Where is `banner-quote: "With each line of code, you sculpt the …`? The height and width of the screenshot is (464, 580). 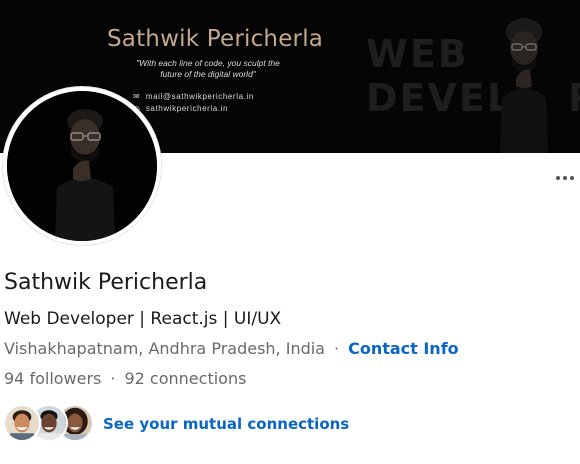
banner-quote: "With each line of code, you sculpt the … is located at coordinates (208, 69).